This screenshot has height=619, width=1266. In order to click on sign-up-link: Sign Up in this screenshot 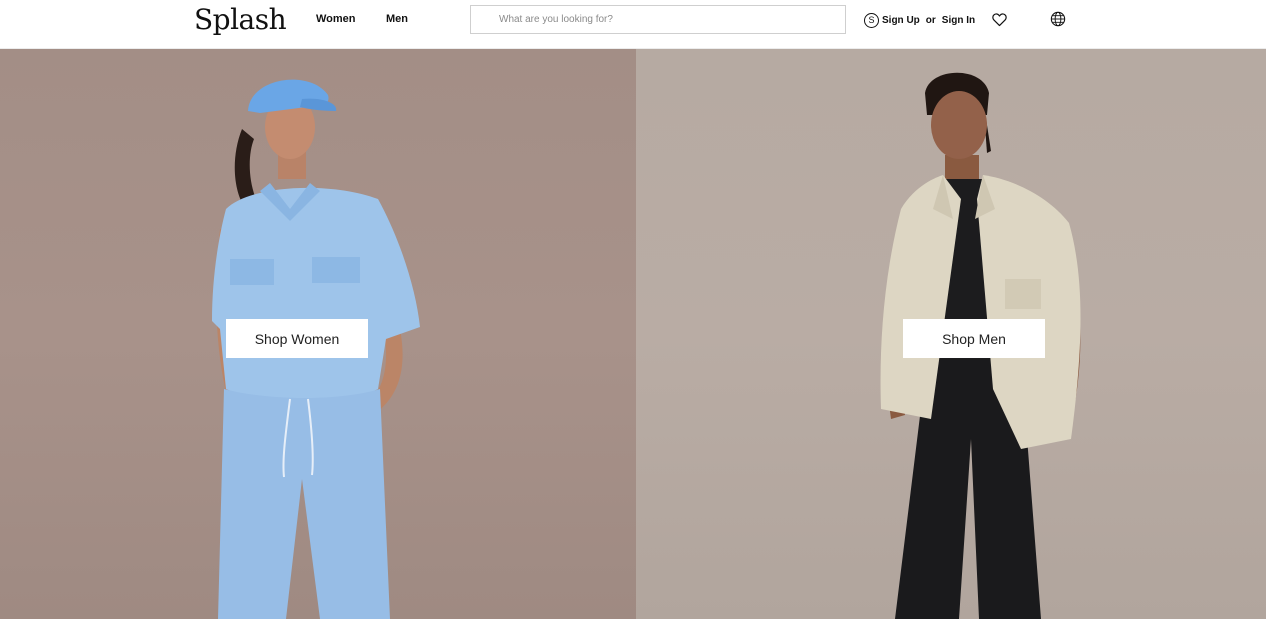, I will do `click(901, 20)`.